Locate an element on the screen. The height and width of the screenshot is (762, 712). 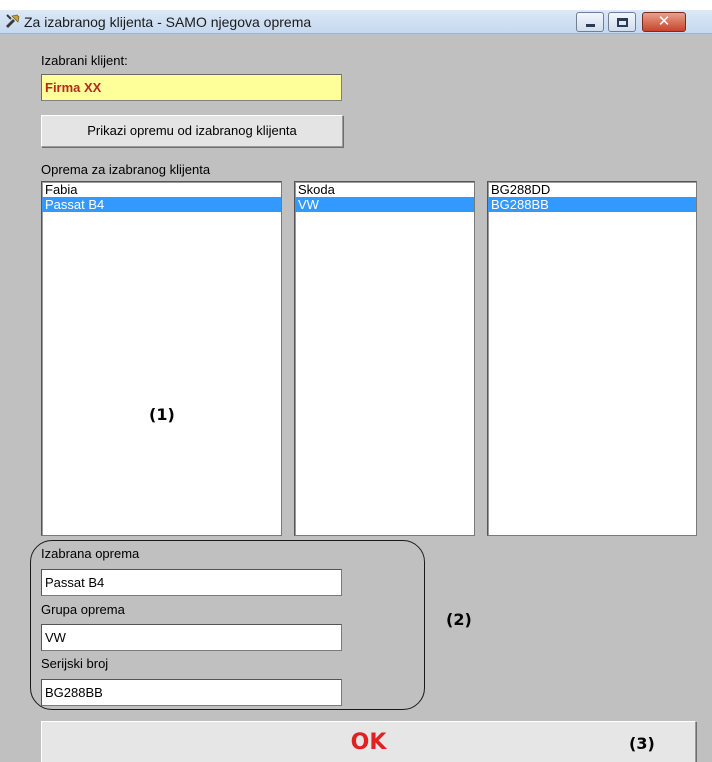
equipment-serial-list: BG288DD BG288BB is located at coordinates (592, 358).